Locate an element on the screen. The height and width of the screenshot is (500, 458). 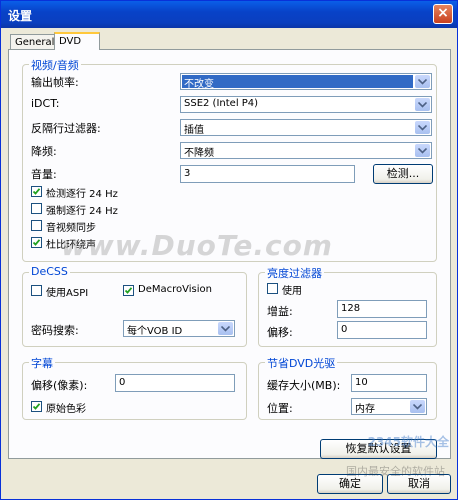
output-rate-value: 不改变 is located at coordinates (297, 82).